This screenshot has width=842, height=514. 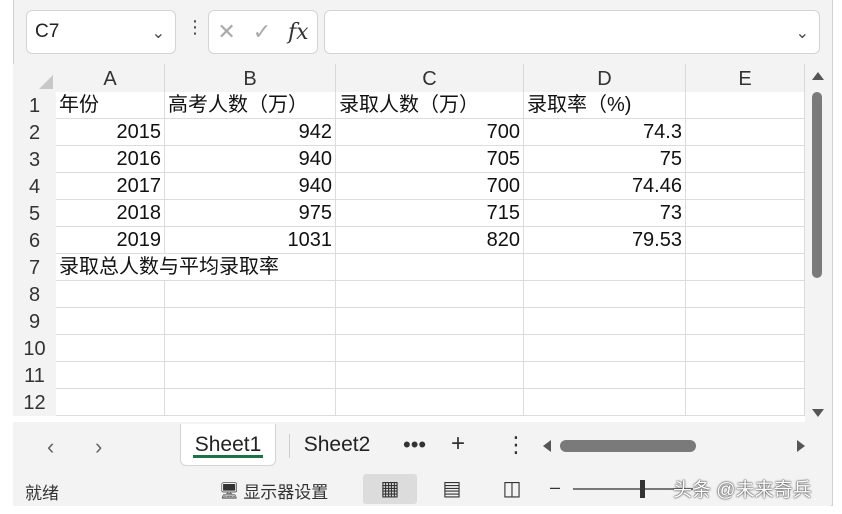 What do you see at coordinates (34, 213) in the screenshot?
I see `row-header-5: 5` at bounding box center [34, 213].